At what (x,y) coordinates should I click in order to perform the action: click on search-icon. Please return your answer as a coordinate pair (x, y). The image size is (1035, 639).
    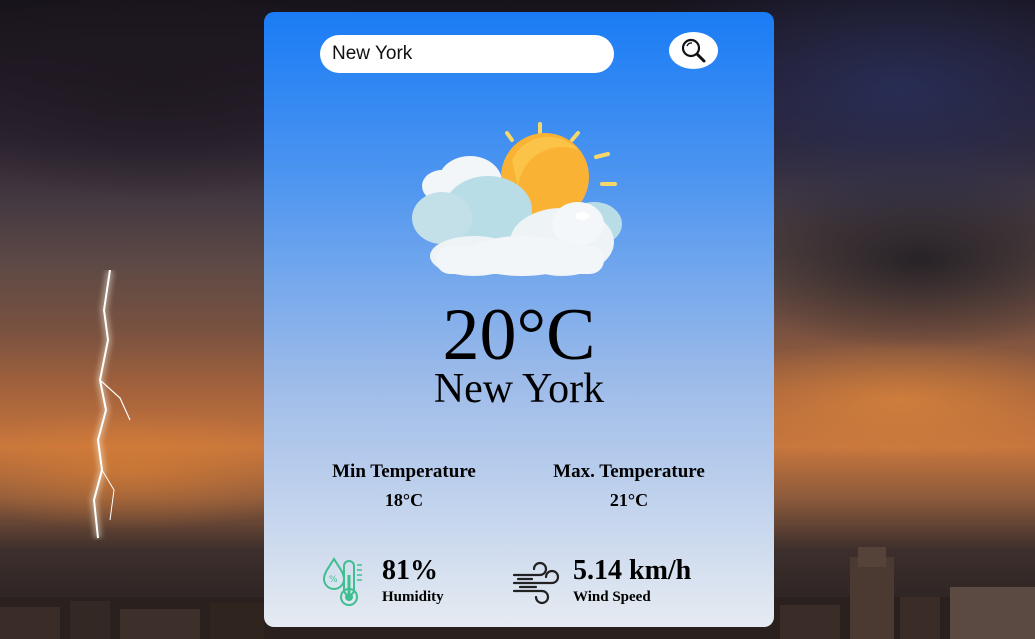
    Looking at the image, I should click on (693, 50).